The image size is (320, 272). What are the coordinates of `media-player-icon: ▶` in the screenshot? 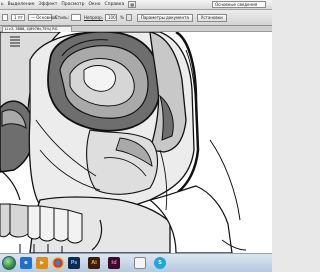 It's located at (42, 263).